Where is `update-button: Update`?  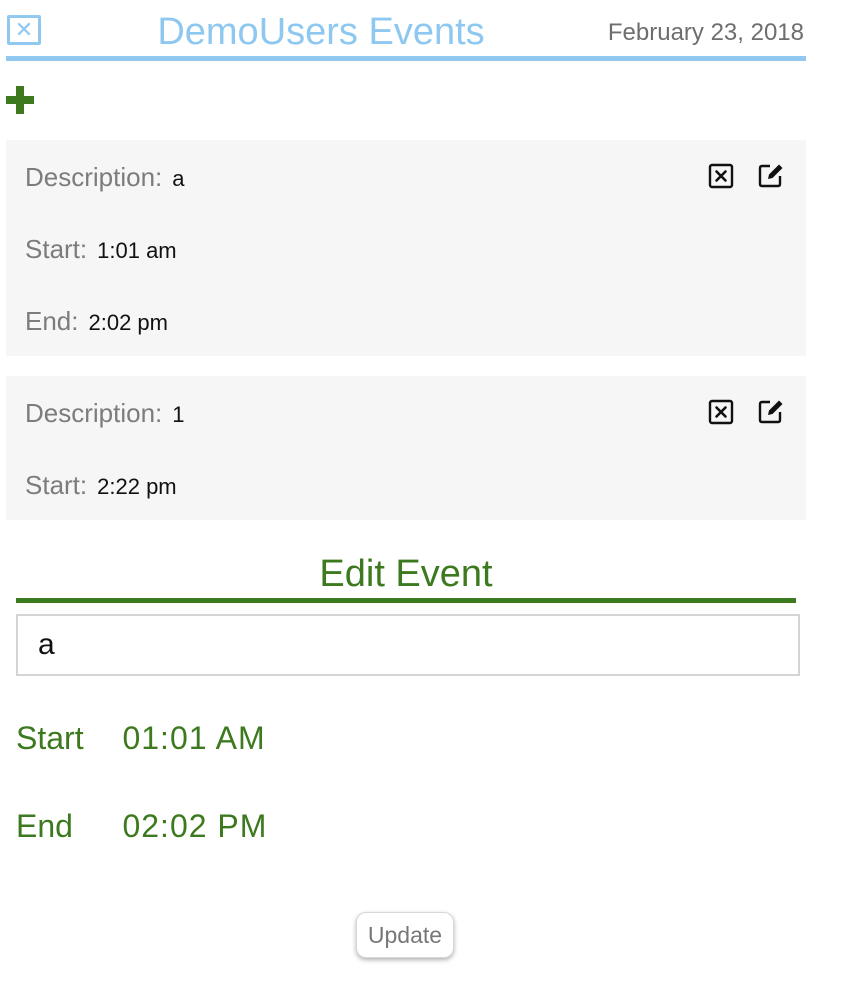
update-button: Update is located at coordinates (405, 935).